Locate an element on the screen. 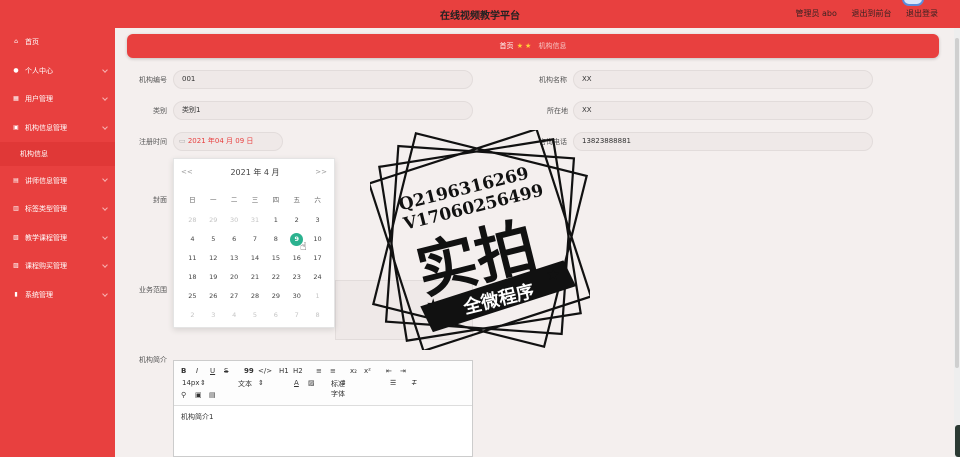  subscript-button: x₂ is located at coordinates (353, 371).